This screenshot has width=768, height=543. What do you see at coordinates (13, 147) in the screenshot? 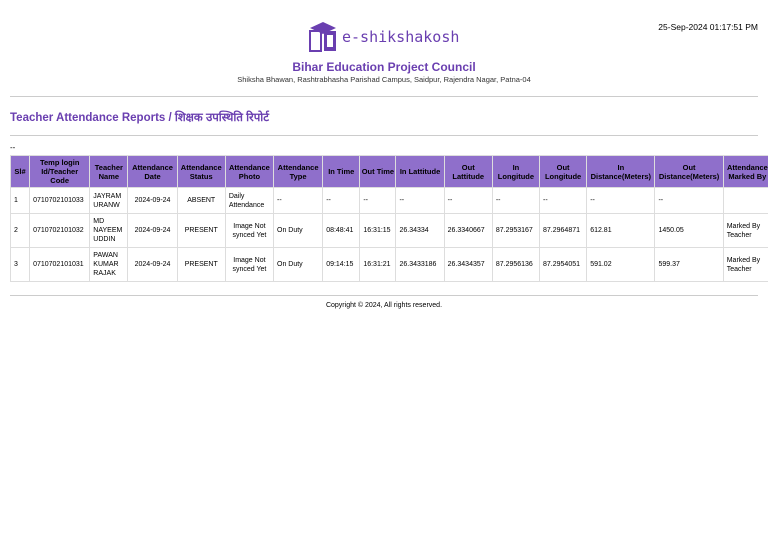
I see `filter-text: --` at bounding box center [13, 147].